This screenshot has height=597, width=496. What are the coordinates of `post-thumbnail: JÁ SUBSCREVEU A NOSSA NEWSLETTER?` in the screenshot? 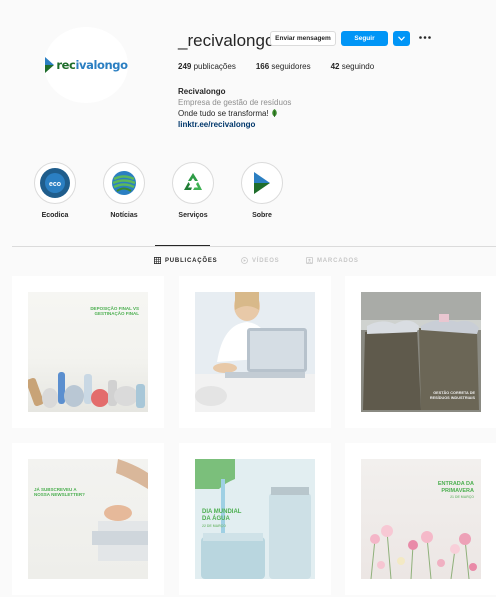 It's located at (88, 519).